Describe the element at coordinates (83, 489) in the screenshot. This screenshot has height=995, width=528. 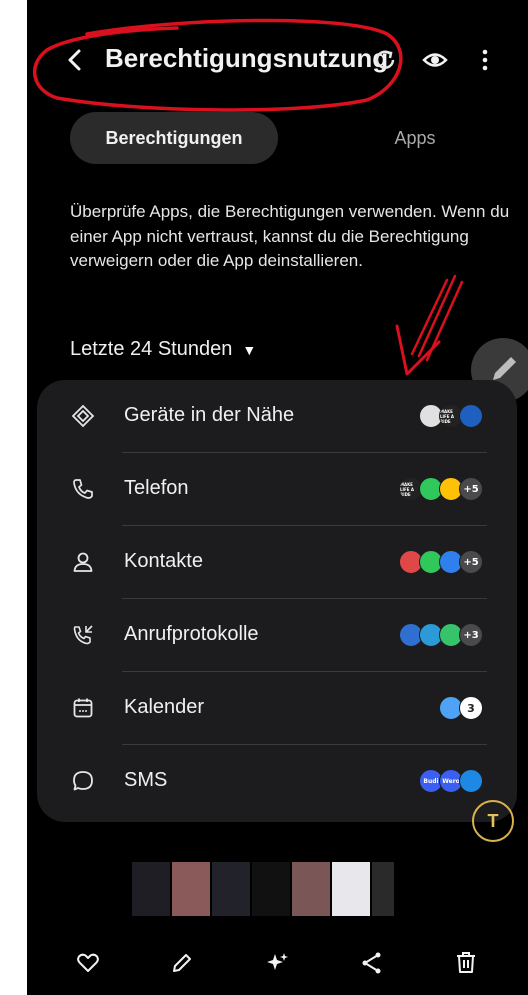
I see `phone-icon` at that location.